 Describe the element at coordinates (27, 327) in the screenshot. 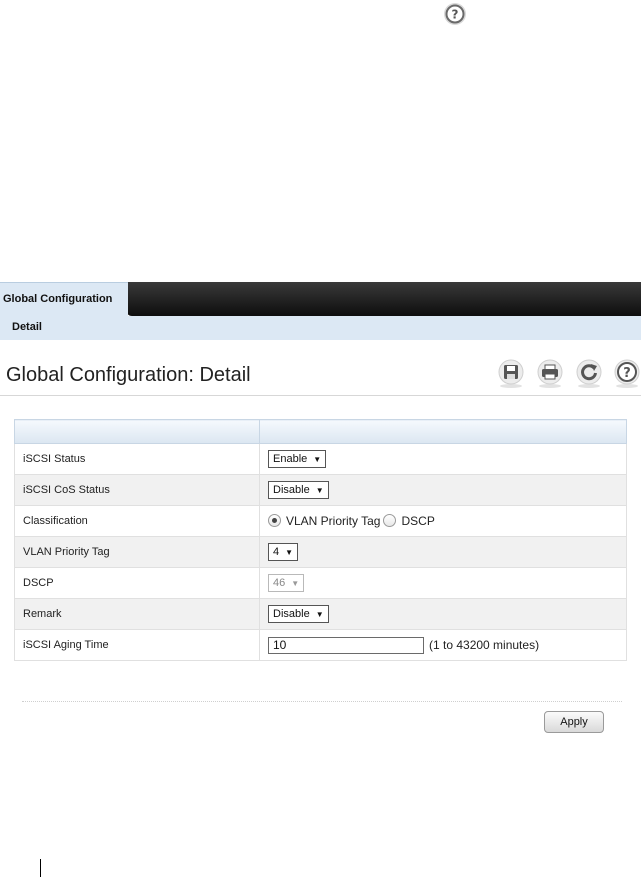

I see `sub-tab-detail: Detail` at that location.